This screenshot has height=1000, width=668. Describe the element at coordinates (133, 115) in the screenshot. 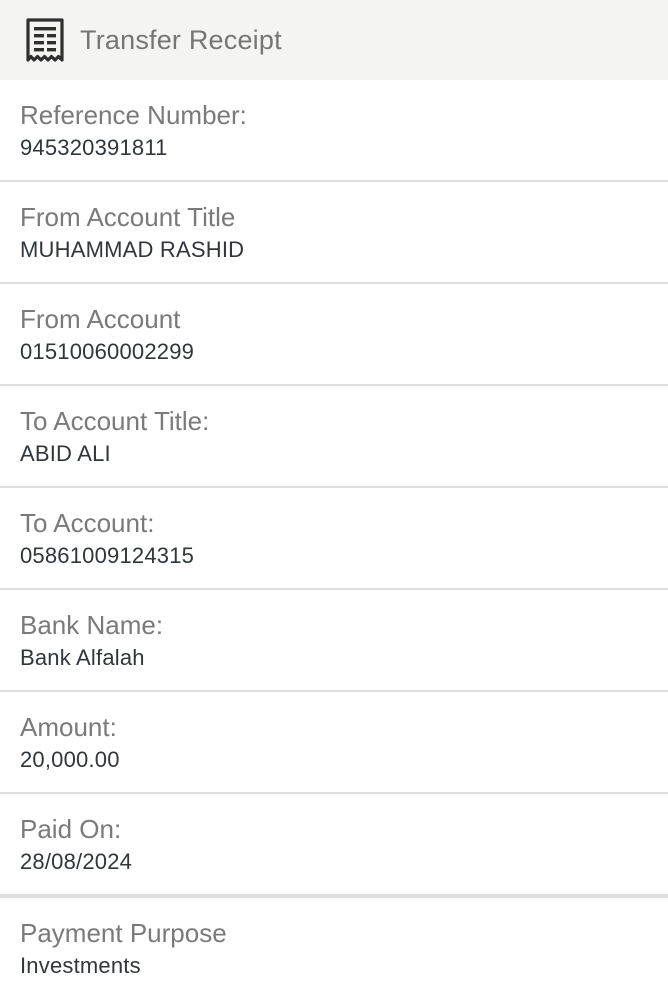

I see `field-label: Reference Number:` at that location.